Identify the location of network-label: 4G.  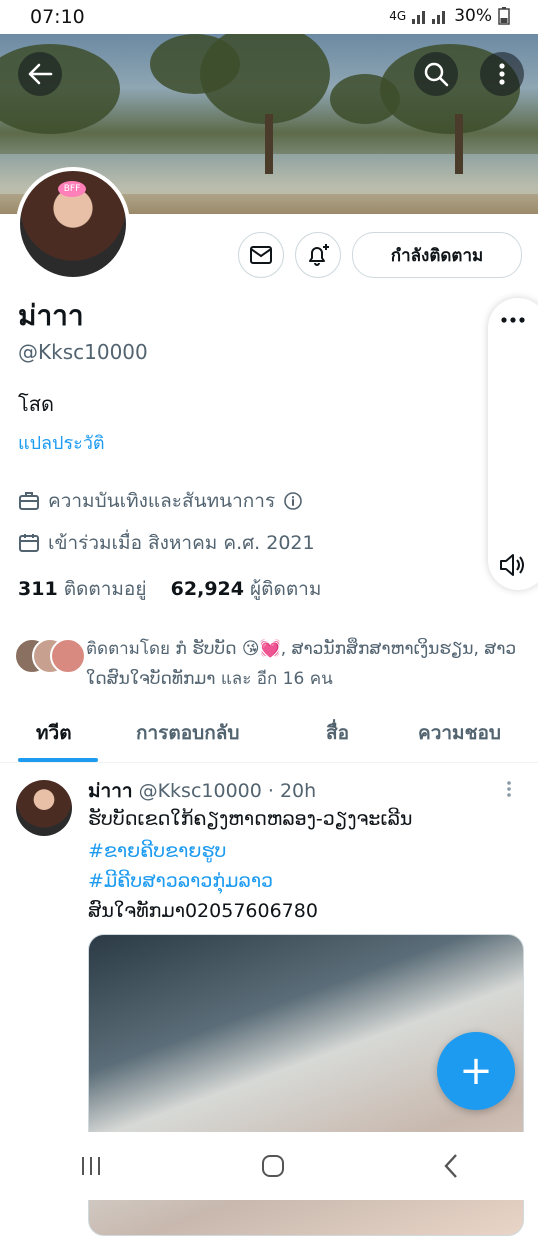
(398, 16).